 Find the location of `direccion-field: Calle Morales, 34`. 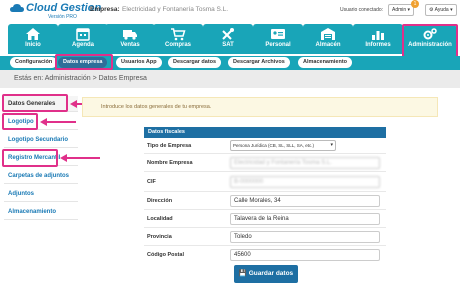

direccion-field: Calle Morales, 34 is located at coordinates (305, 201).